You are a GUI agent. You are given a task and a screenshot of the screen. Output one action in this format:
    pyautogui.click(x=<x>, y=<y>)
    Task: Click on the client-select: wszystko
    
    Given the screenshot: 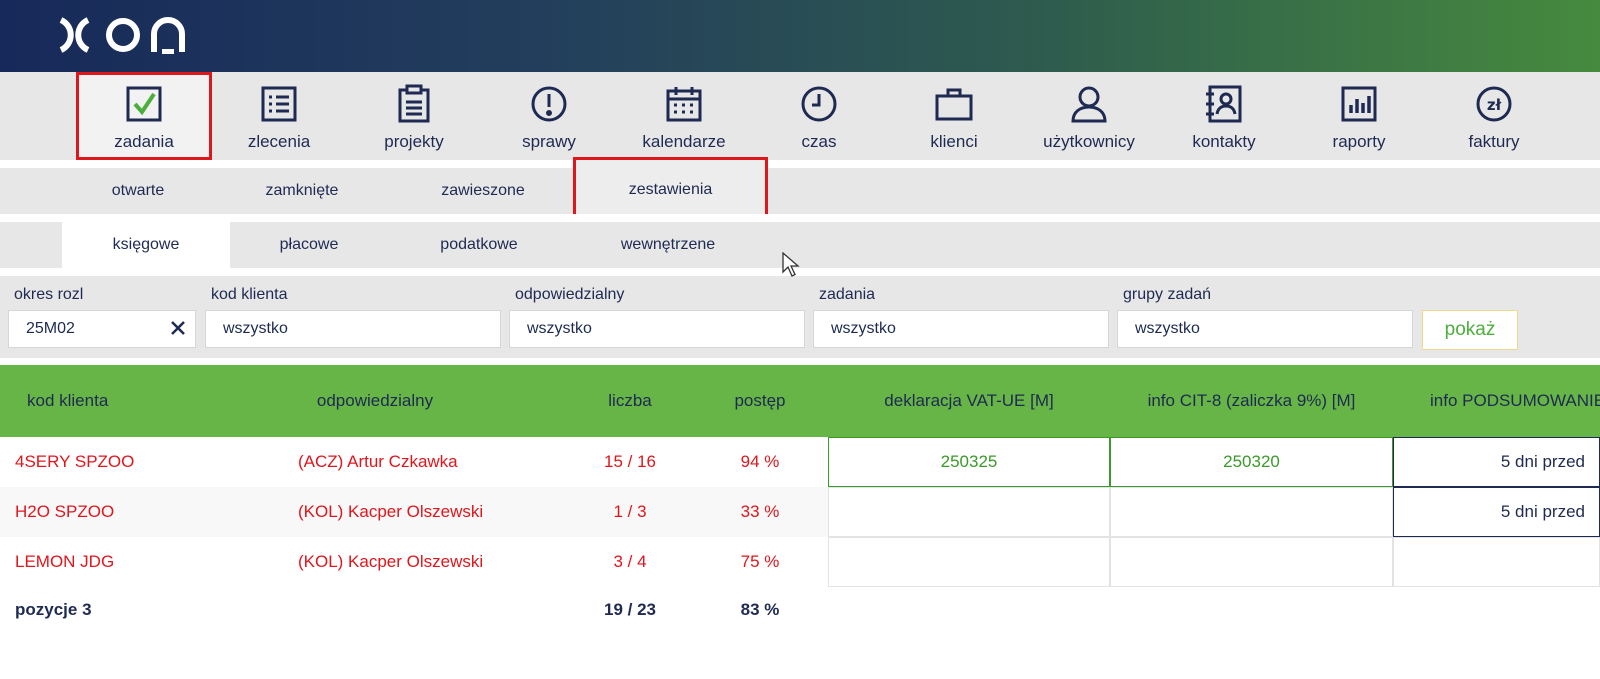 What is the action you would take?
    pyautogui.click(x=353, y=329)
    